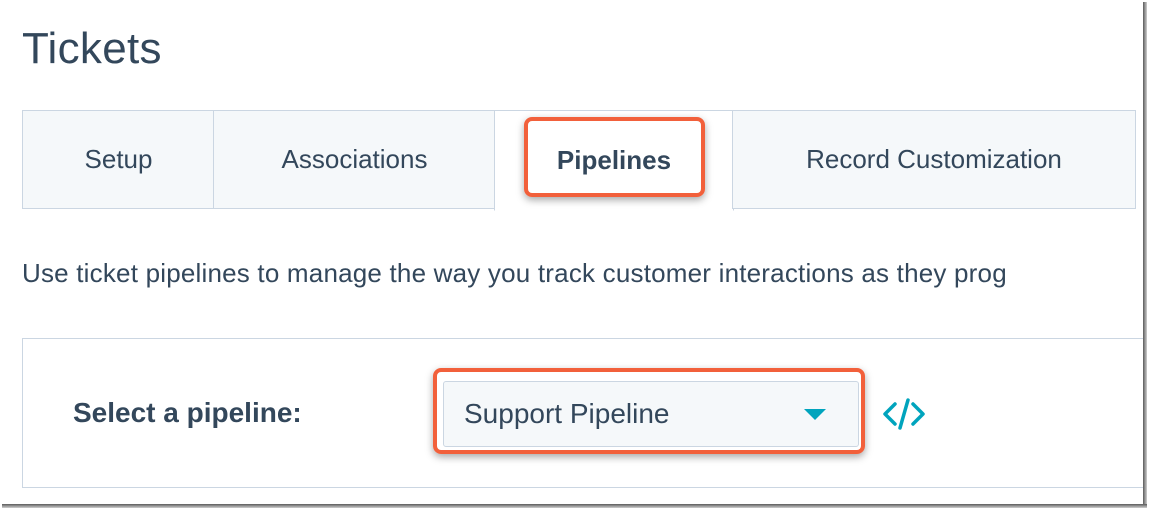 Image resolution: width=1150 pixels, height=510 pixels. I want to click on pipeline-dropdown: Support Pipeline, so click(651, 414).